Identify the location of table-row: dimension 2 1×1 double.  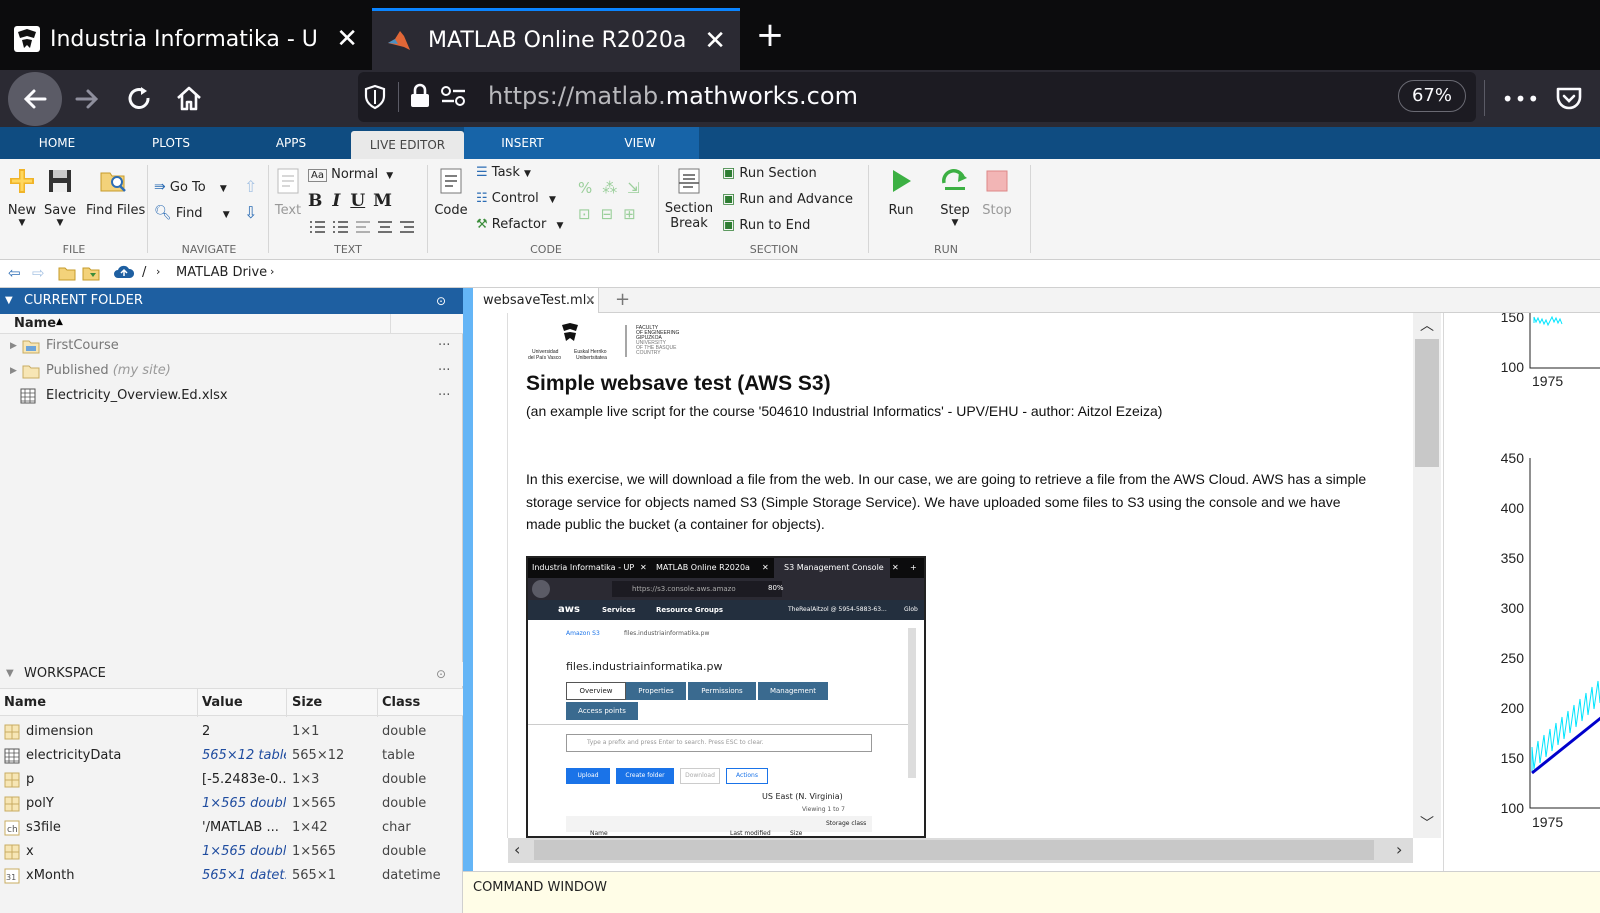
(231, 732).